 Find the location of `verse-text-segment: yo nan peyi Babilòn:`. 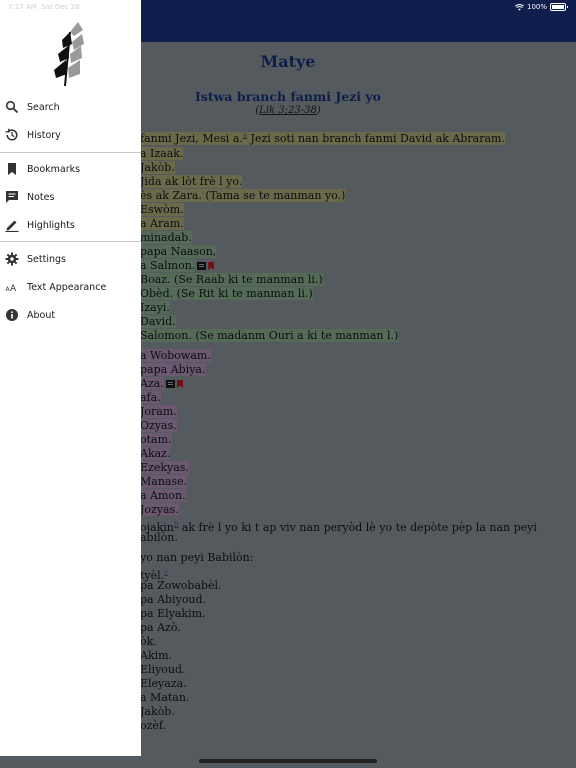

verse-text-segment: yo nan peyi Babilòn: is located at coordinates (197, 557).